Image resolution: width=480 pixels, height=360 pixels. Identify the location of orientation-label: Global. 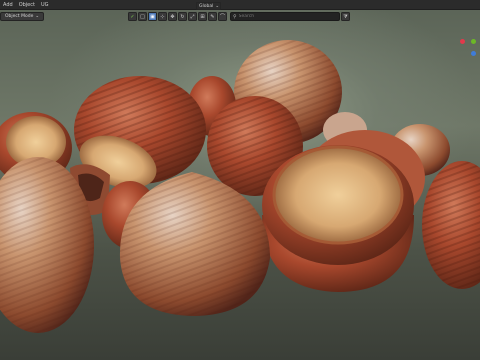
(206, 6).